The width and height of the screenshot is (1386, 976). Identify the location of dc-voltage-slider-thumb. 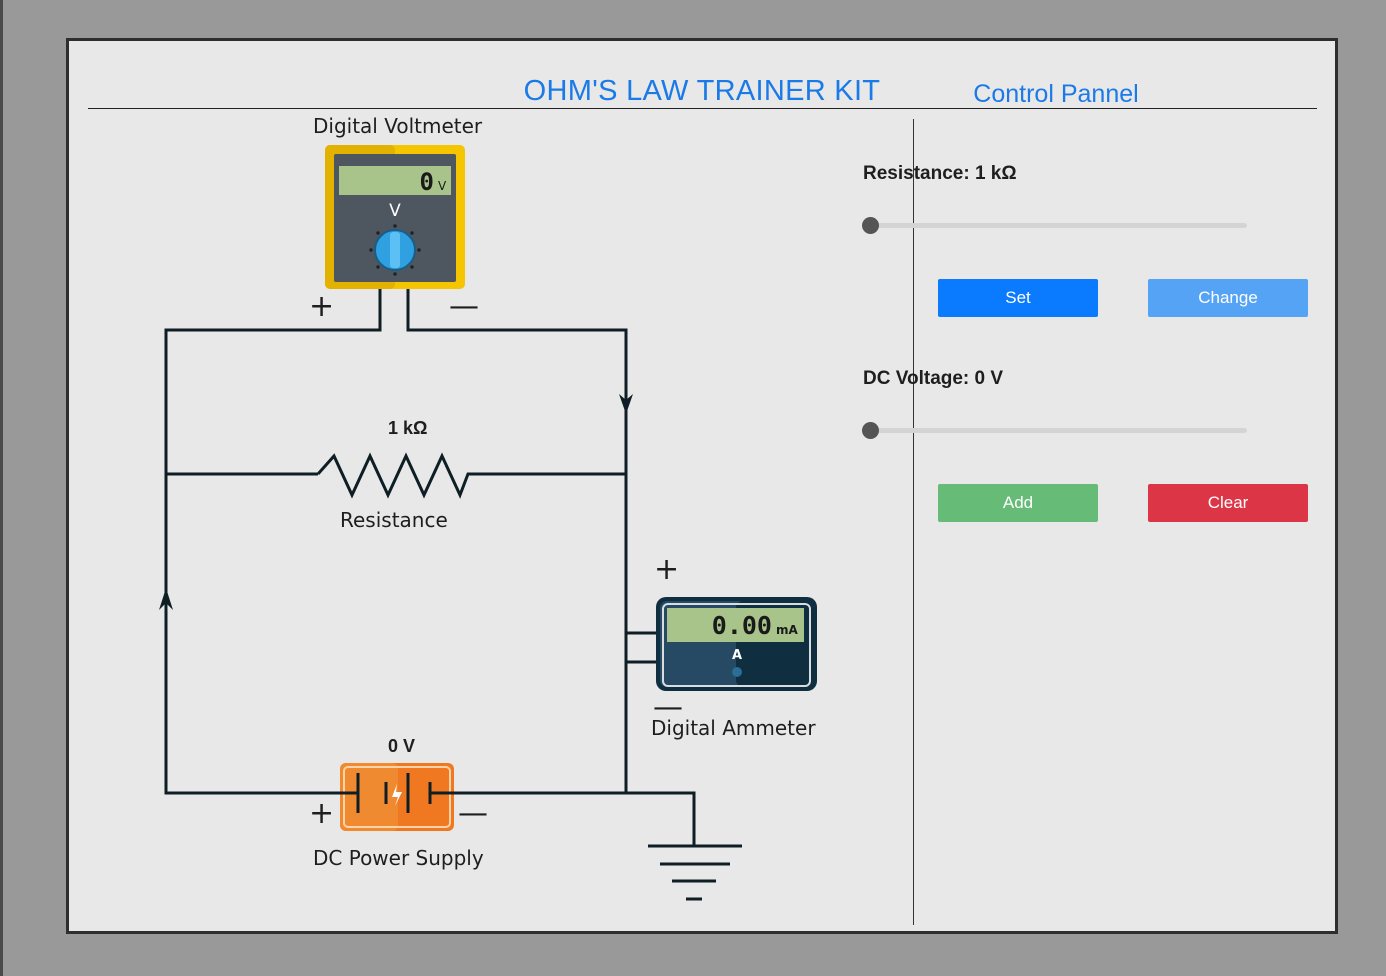
(870, 430).